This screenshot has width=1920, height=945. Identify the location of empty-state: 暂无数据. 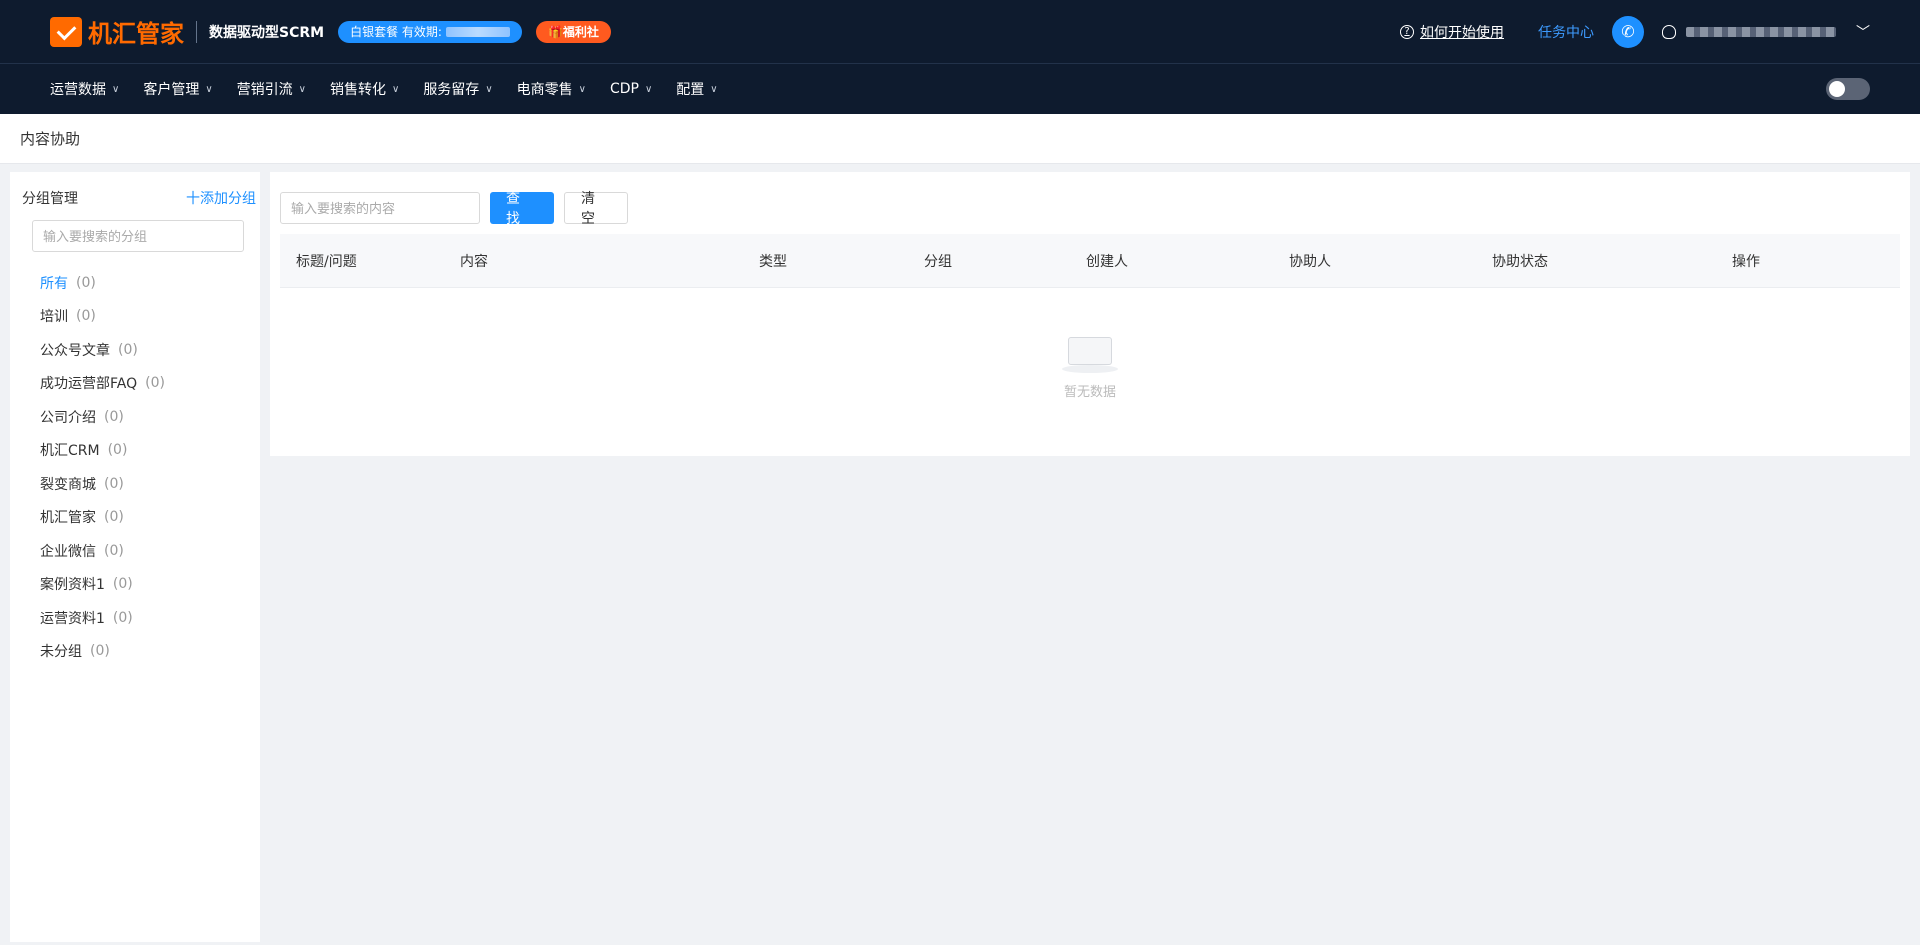
(1090, 364).